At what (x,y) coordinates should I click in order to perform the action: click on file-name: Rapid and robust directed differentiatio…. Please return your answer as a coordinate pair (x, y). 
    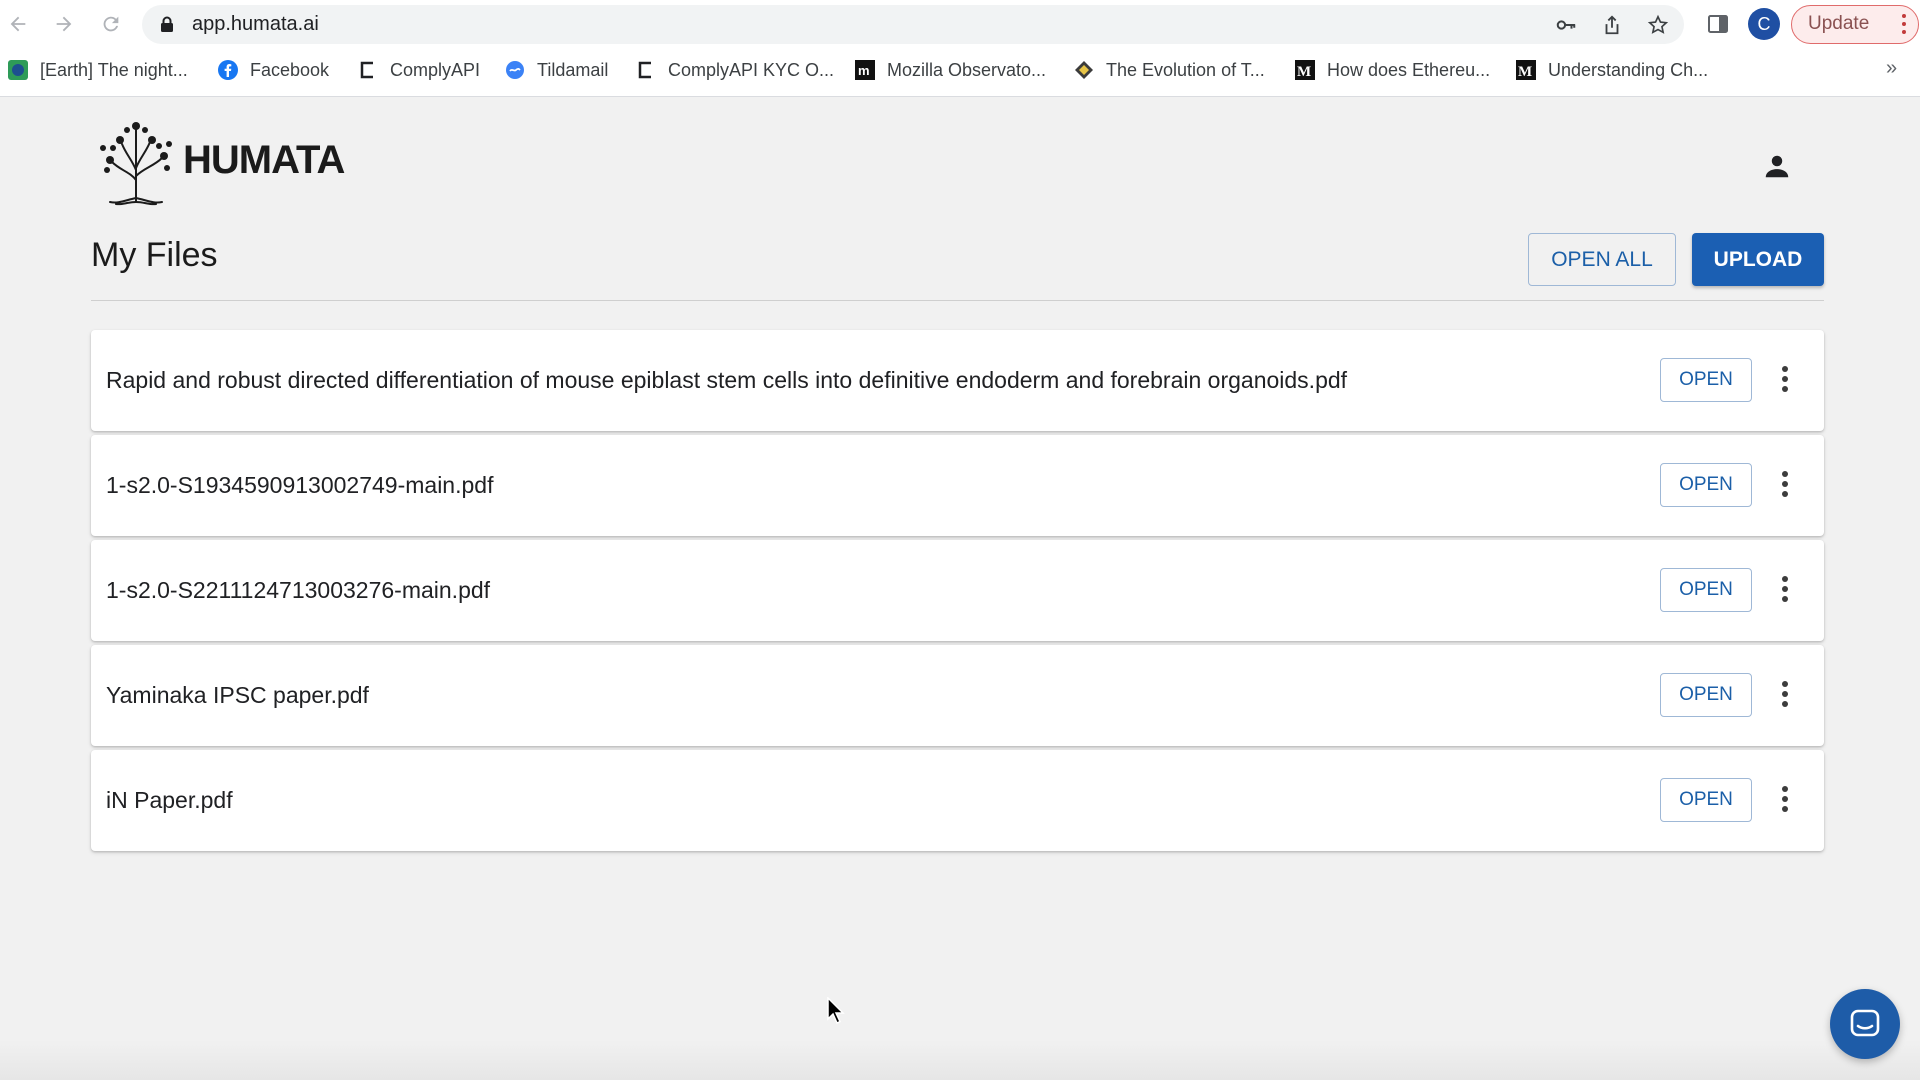
    Looking at the image, I should click on (727, 380).